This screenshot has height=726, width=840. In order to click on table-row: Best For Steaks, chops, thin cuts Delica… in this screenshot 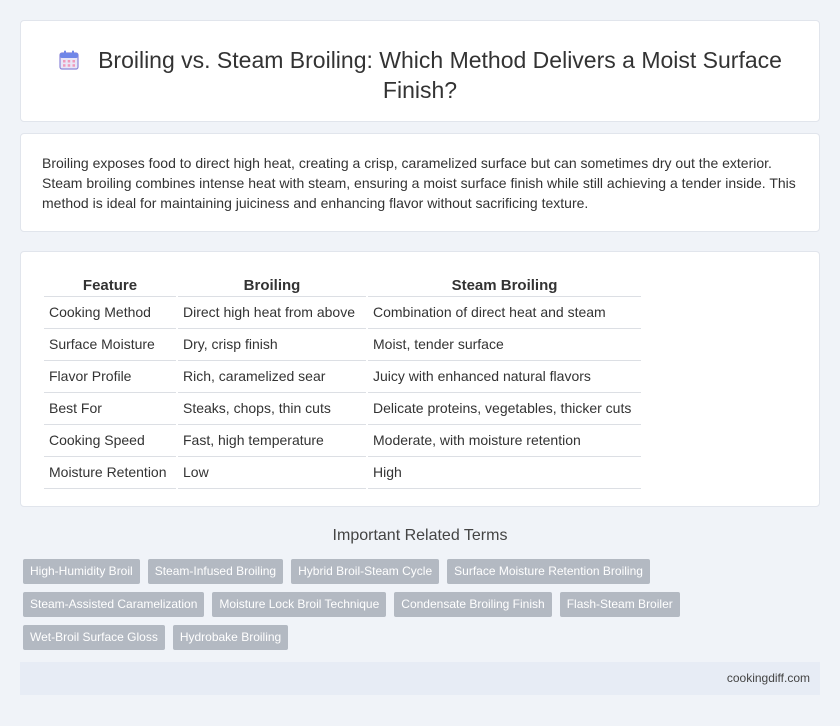, I will do `click(342, 409)`.